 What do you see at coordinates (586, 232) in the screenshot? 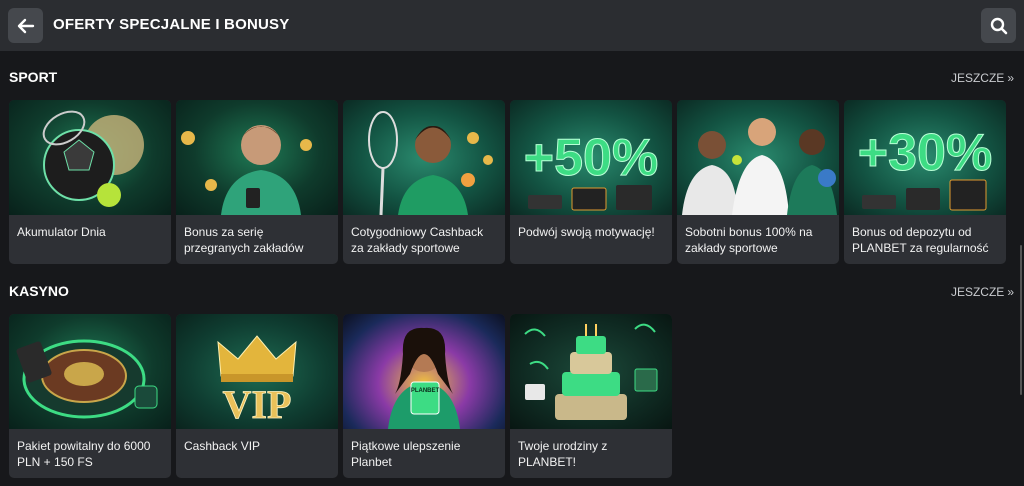
I see `promo-label: Podwój swoją motywację!` at bounding box center [586, 232].